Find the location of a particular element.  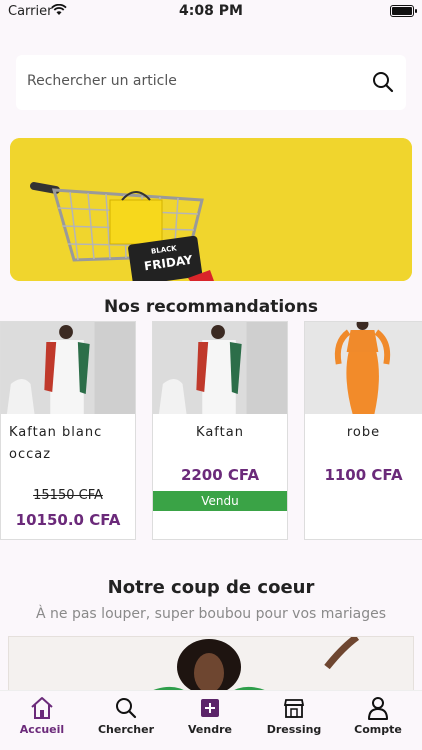

product-card: Kaftan 2200 CFA Vendu is located at coordinates (220, 430).